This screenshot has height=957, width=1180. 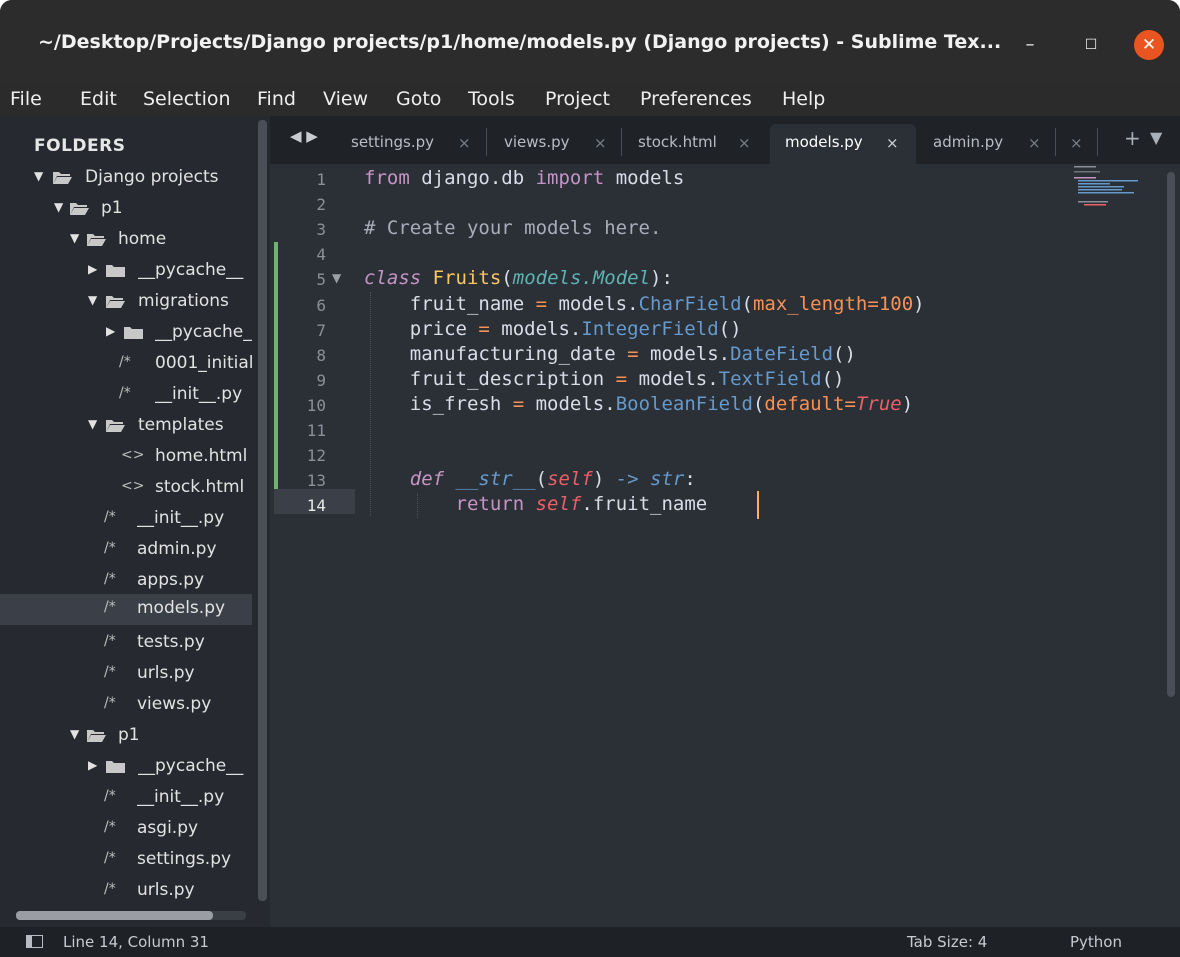 What do you see at coordinates (621, 142) in the screenshot?
I see `tab-separator` at bounding box center [621, 142].